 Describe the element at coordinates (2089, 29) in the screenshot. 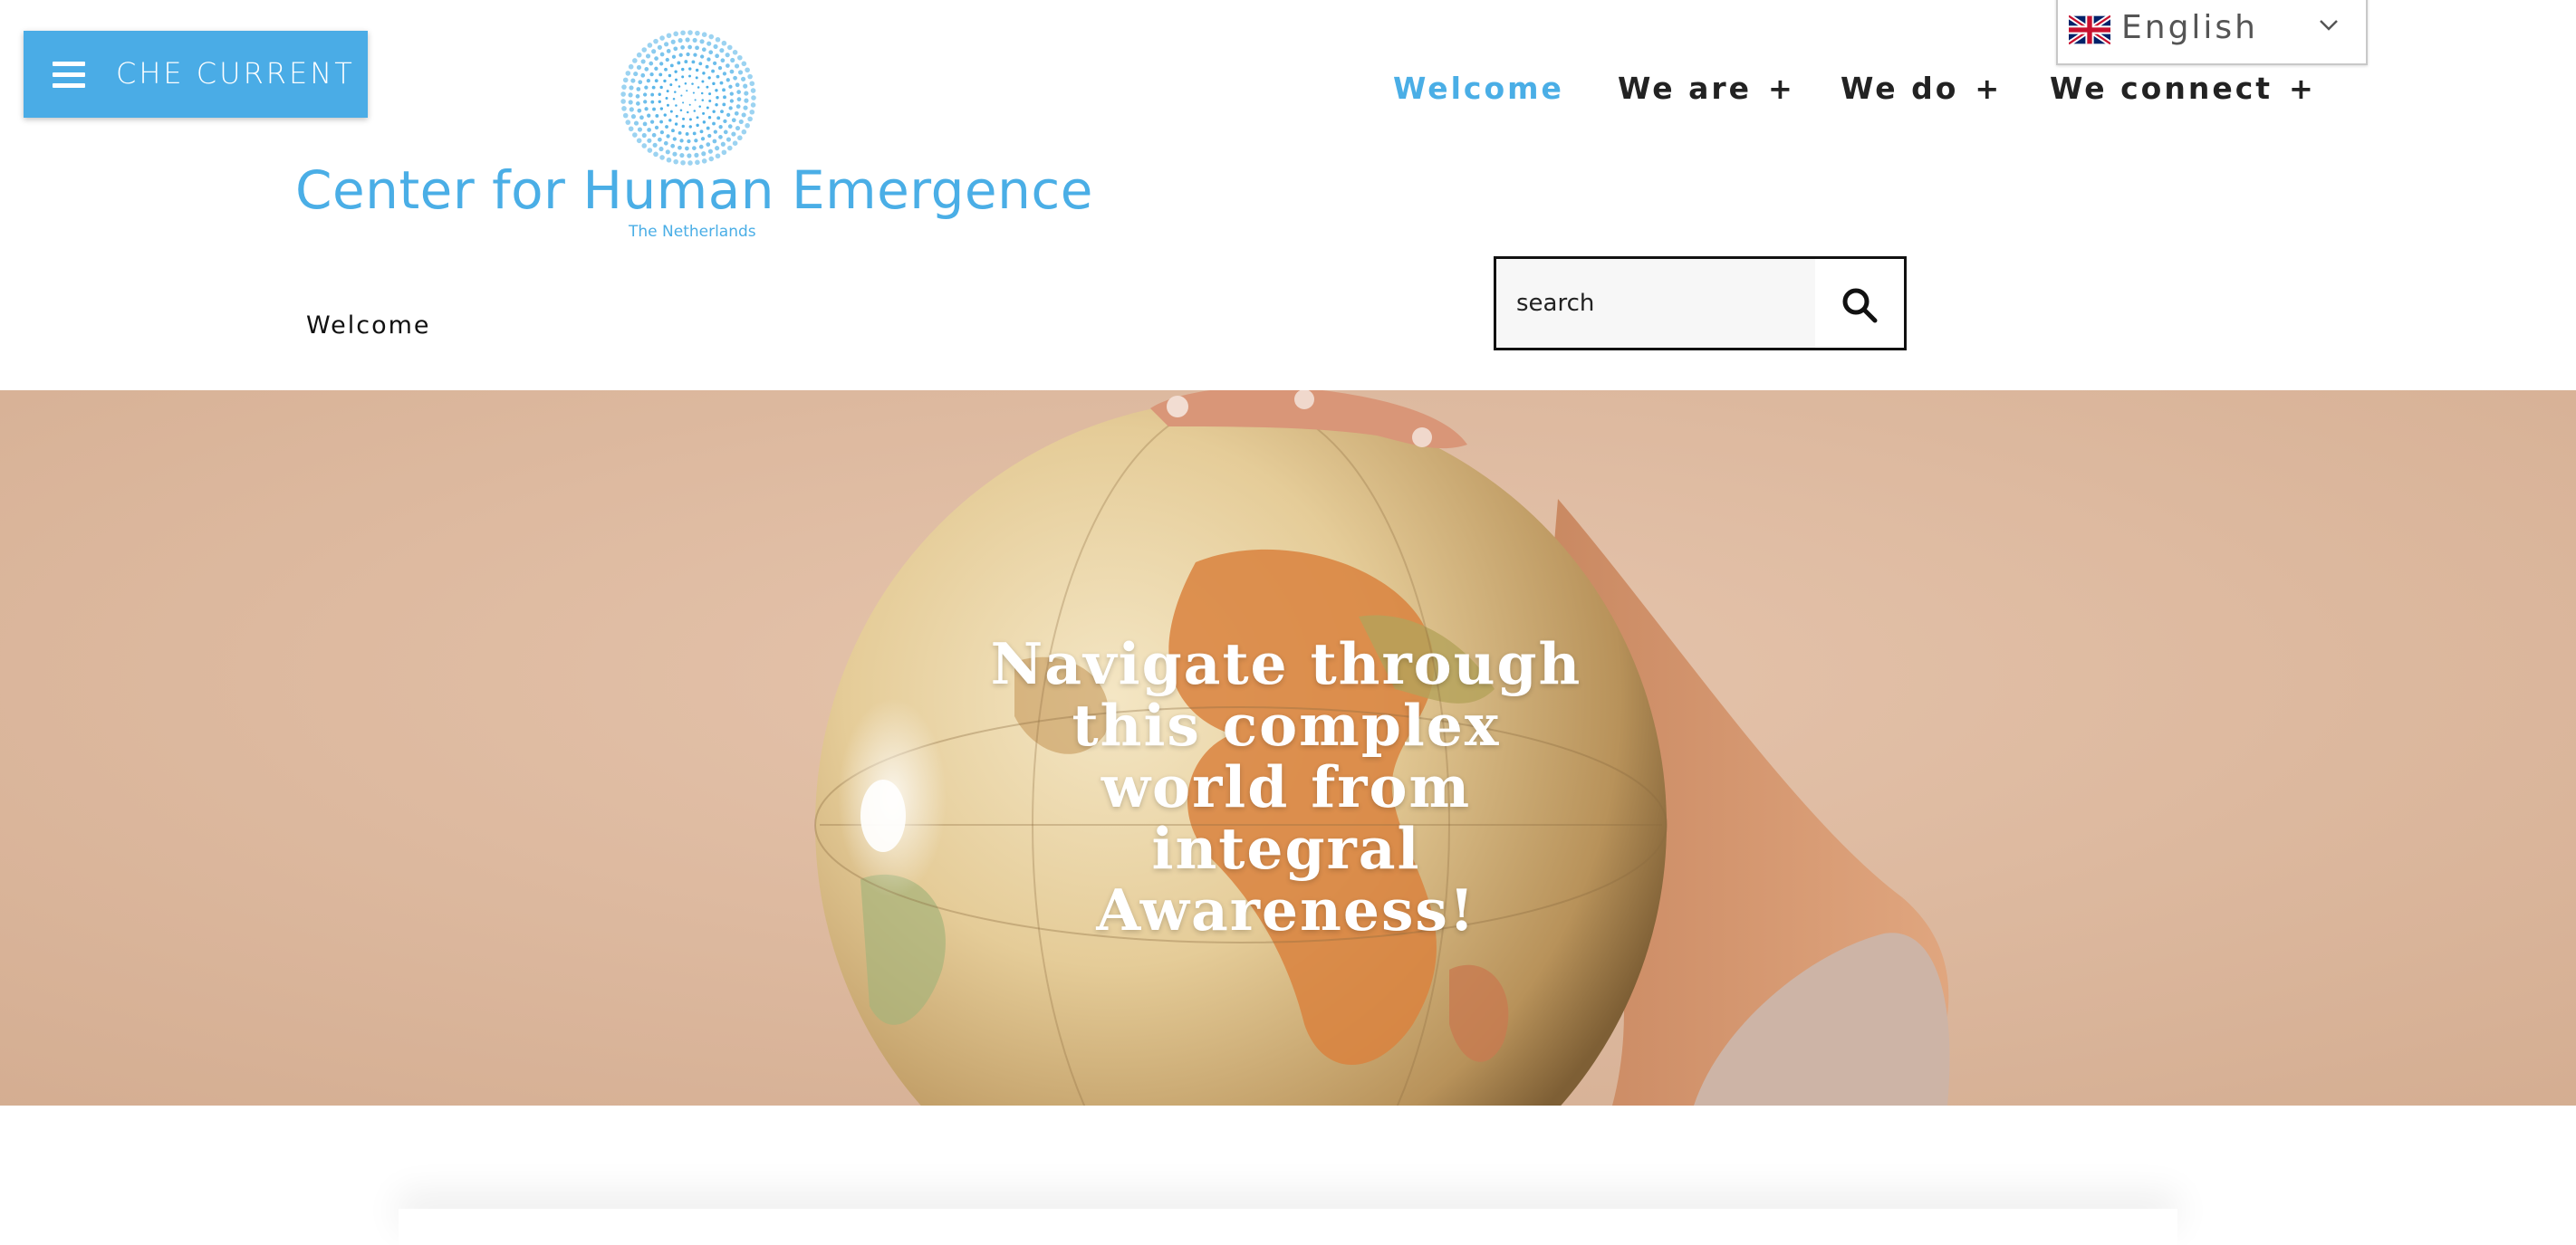

I see `uk-flag-icon` at that location.